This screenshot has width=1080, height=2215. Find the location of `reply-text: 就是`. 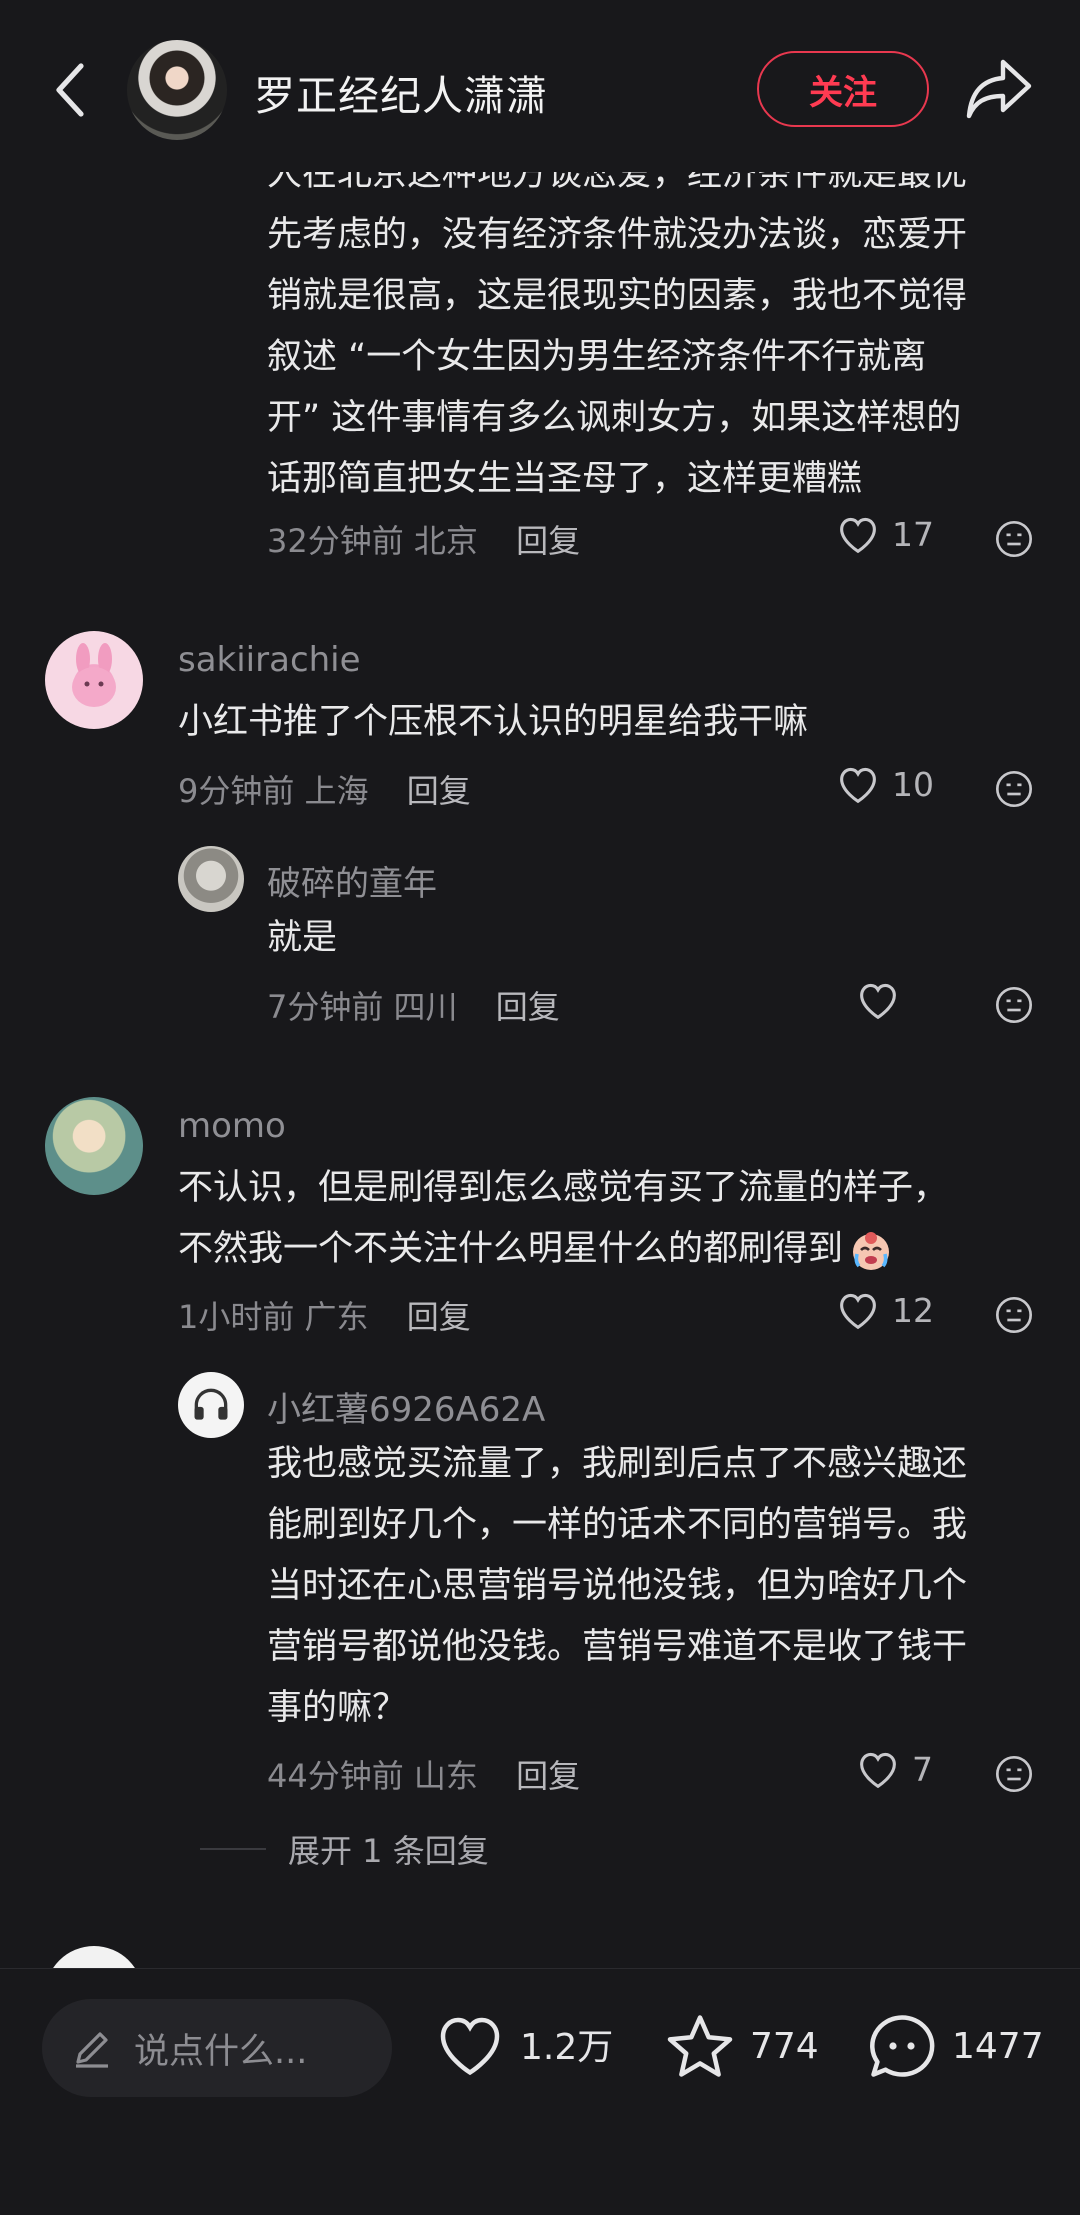

reply-text: 就是 is located at coordinates (302, 938).